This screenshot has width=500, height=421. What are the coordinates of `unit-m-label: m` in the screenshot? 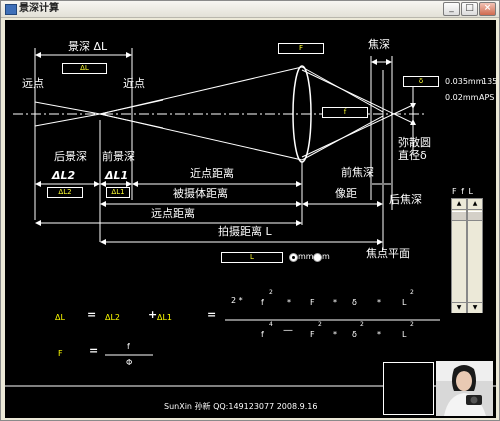 It's located at (326, 257).